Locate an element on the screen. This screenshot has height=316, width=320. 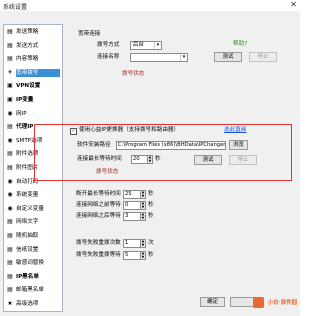
nav-item-label: IP变量 is located at coordinates (25, 100).